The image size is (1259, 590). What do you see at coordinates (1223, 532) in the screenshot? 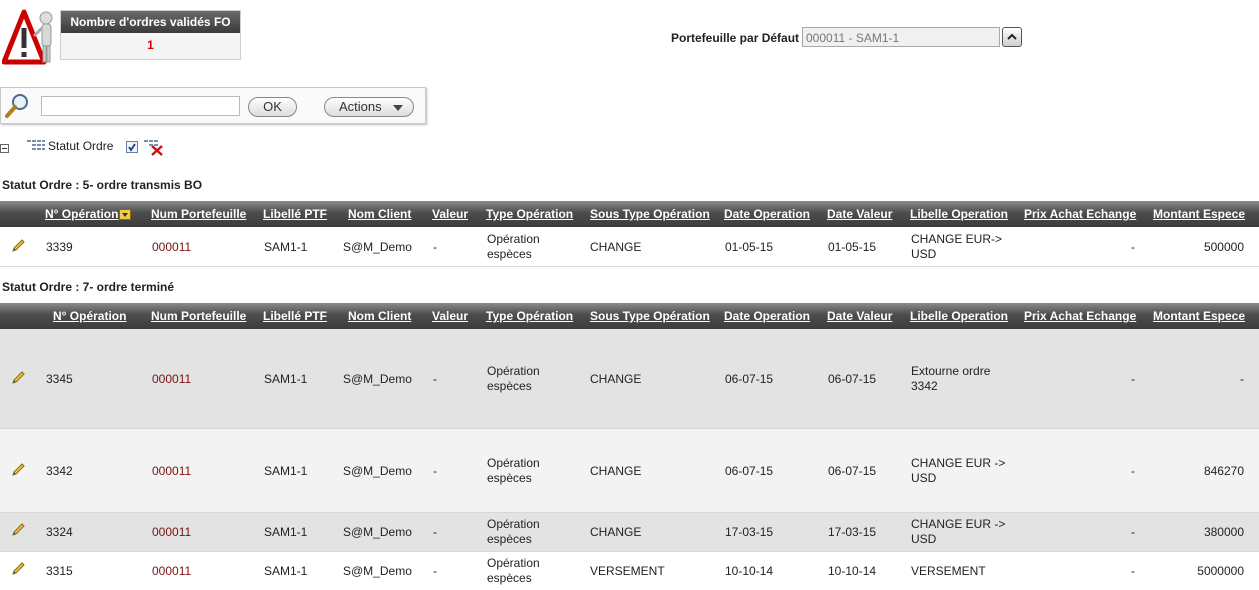
I see `cell-montant-espece: 380000` at bounding box center [1223, 532].